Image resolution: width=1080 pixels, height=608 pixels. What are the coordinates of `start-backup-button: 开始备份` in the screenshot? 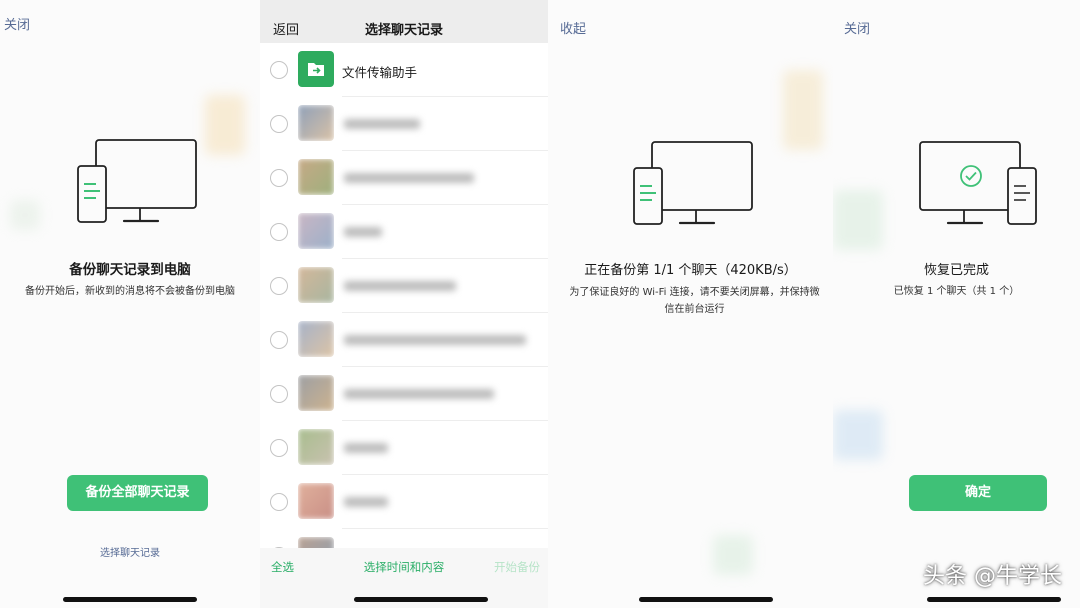 It's located at (517, 567).